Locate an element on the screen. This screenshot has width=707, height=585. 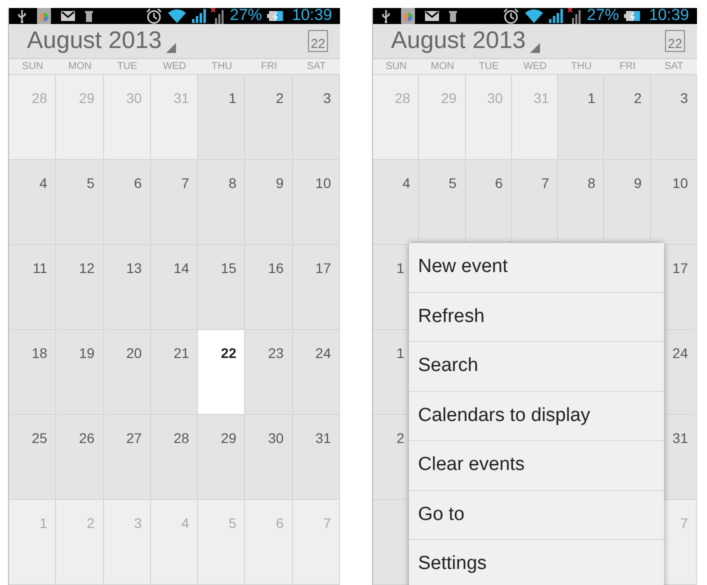
menu-item: Calendars to display is located at coordinates (536, 416).